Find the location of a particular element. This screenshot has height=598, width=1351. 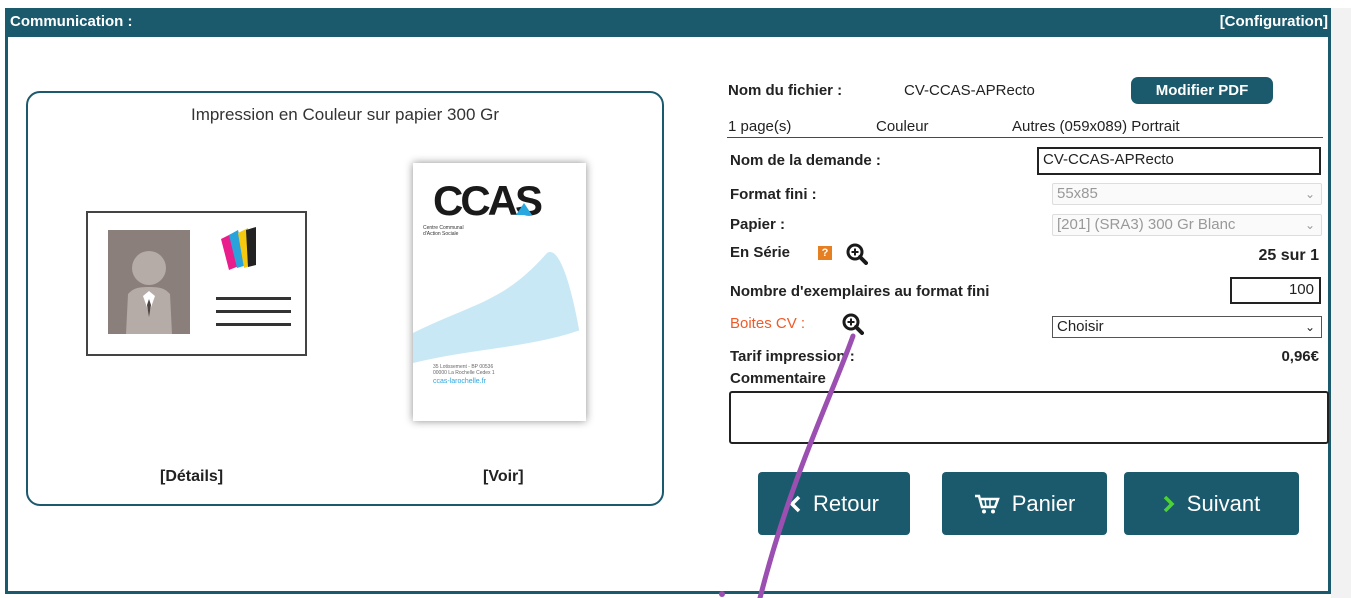

view-link: [Voir] is located at coordinates (503, 477).